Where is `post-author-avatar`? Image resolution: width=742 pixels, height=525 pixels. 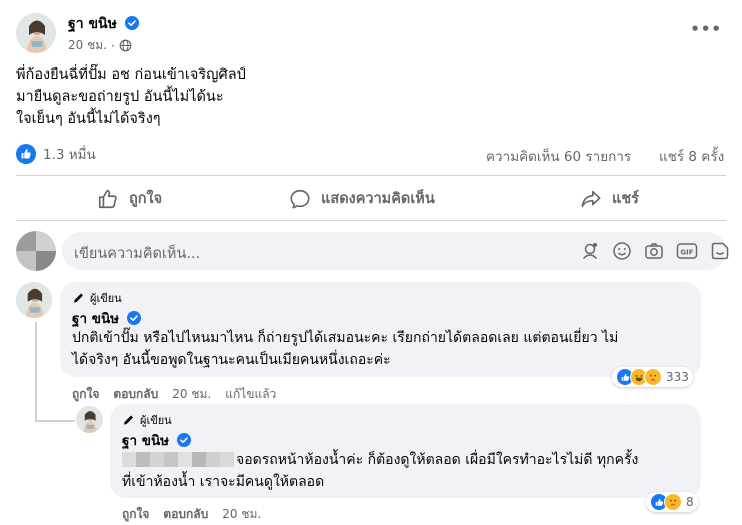 post-author-avatar is located at coordinates (36, 33).